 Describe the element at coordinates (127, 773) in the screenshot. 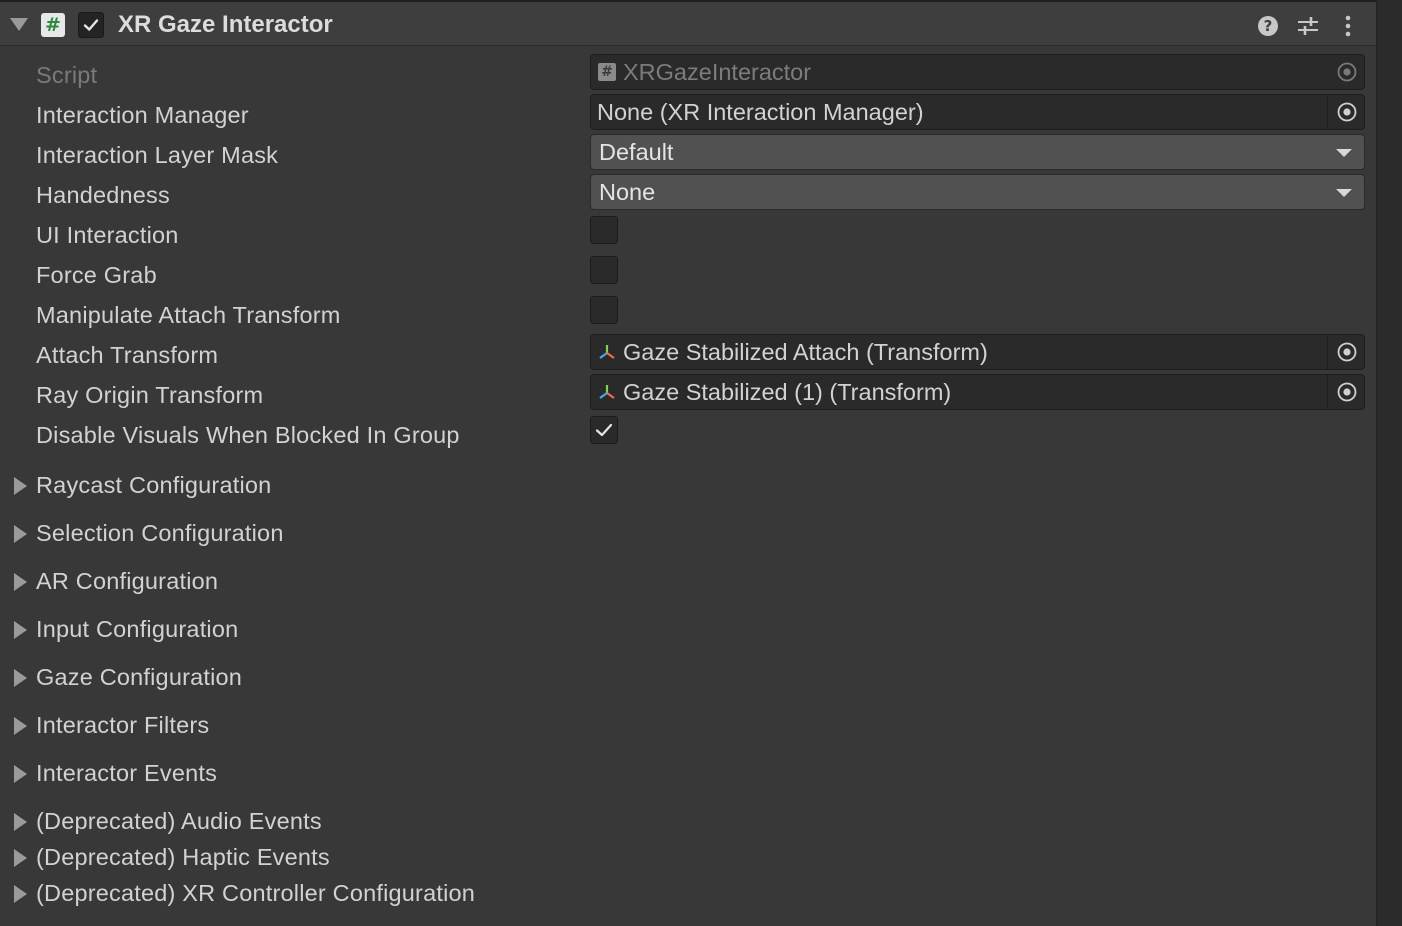

I see `foldout-label: Interactor Events` at that location.